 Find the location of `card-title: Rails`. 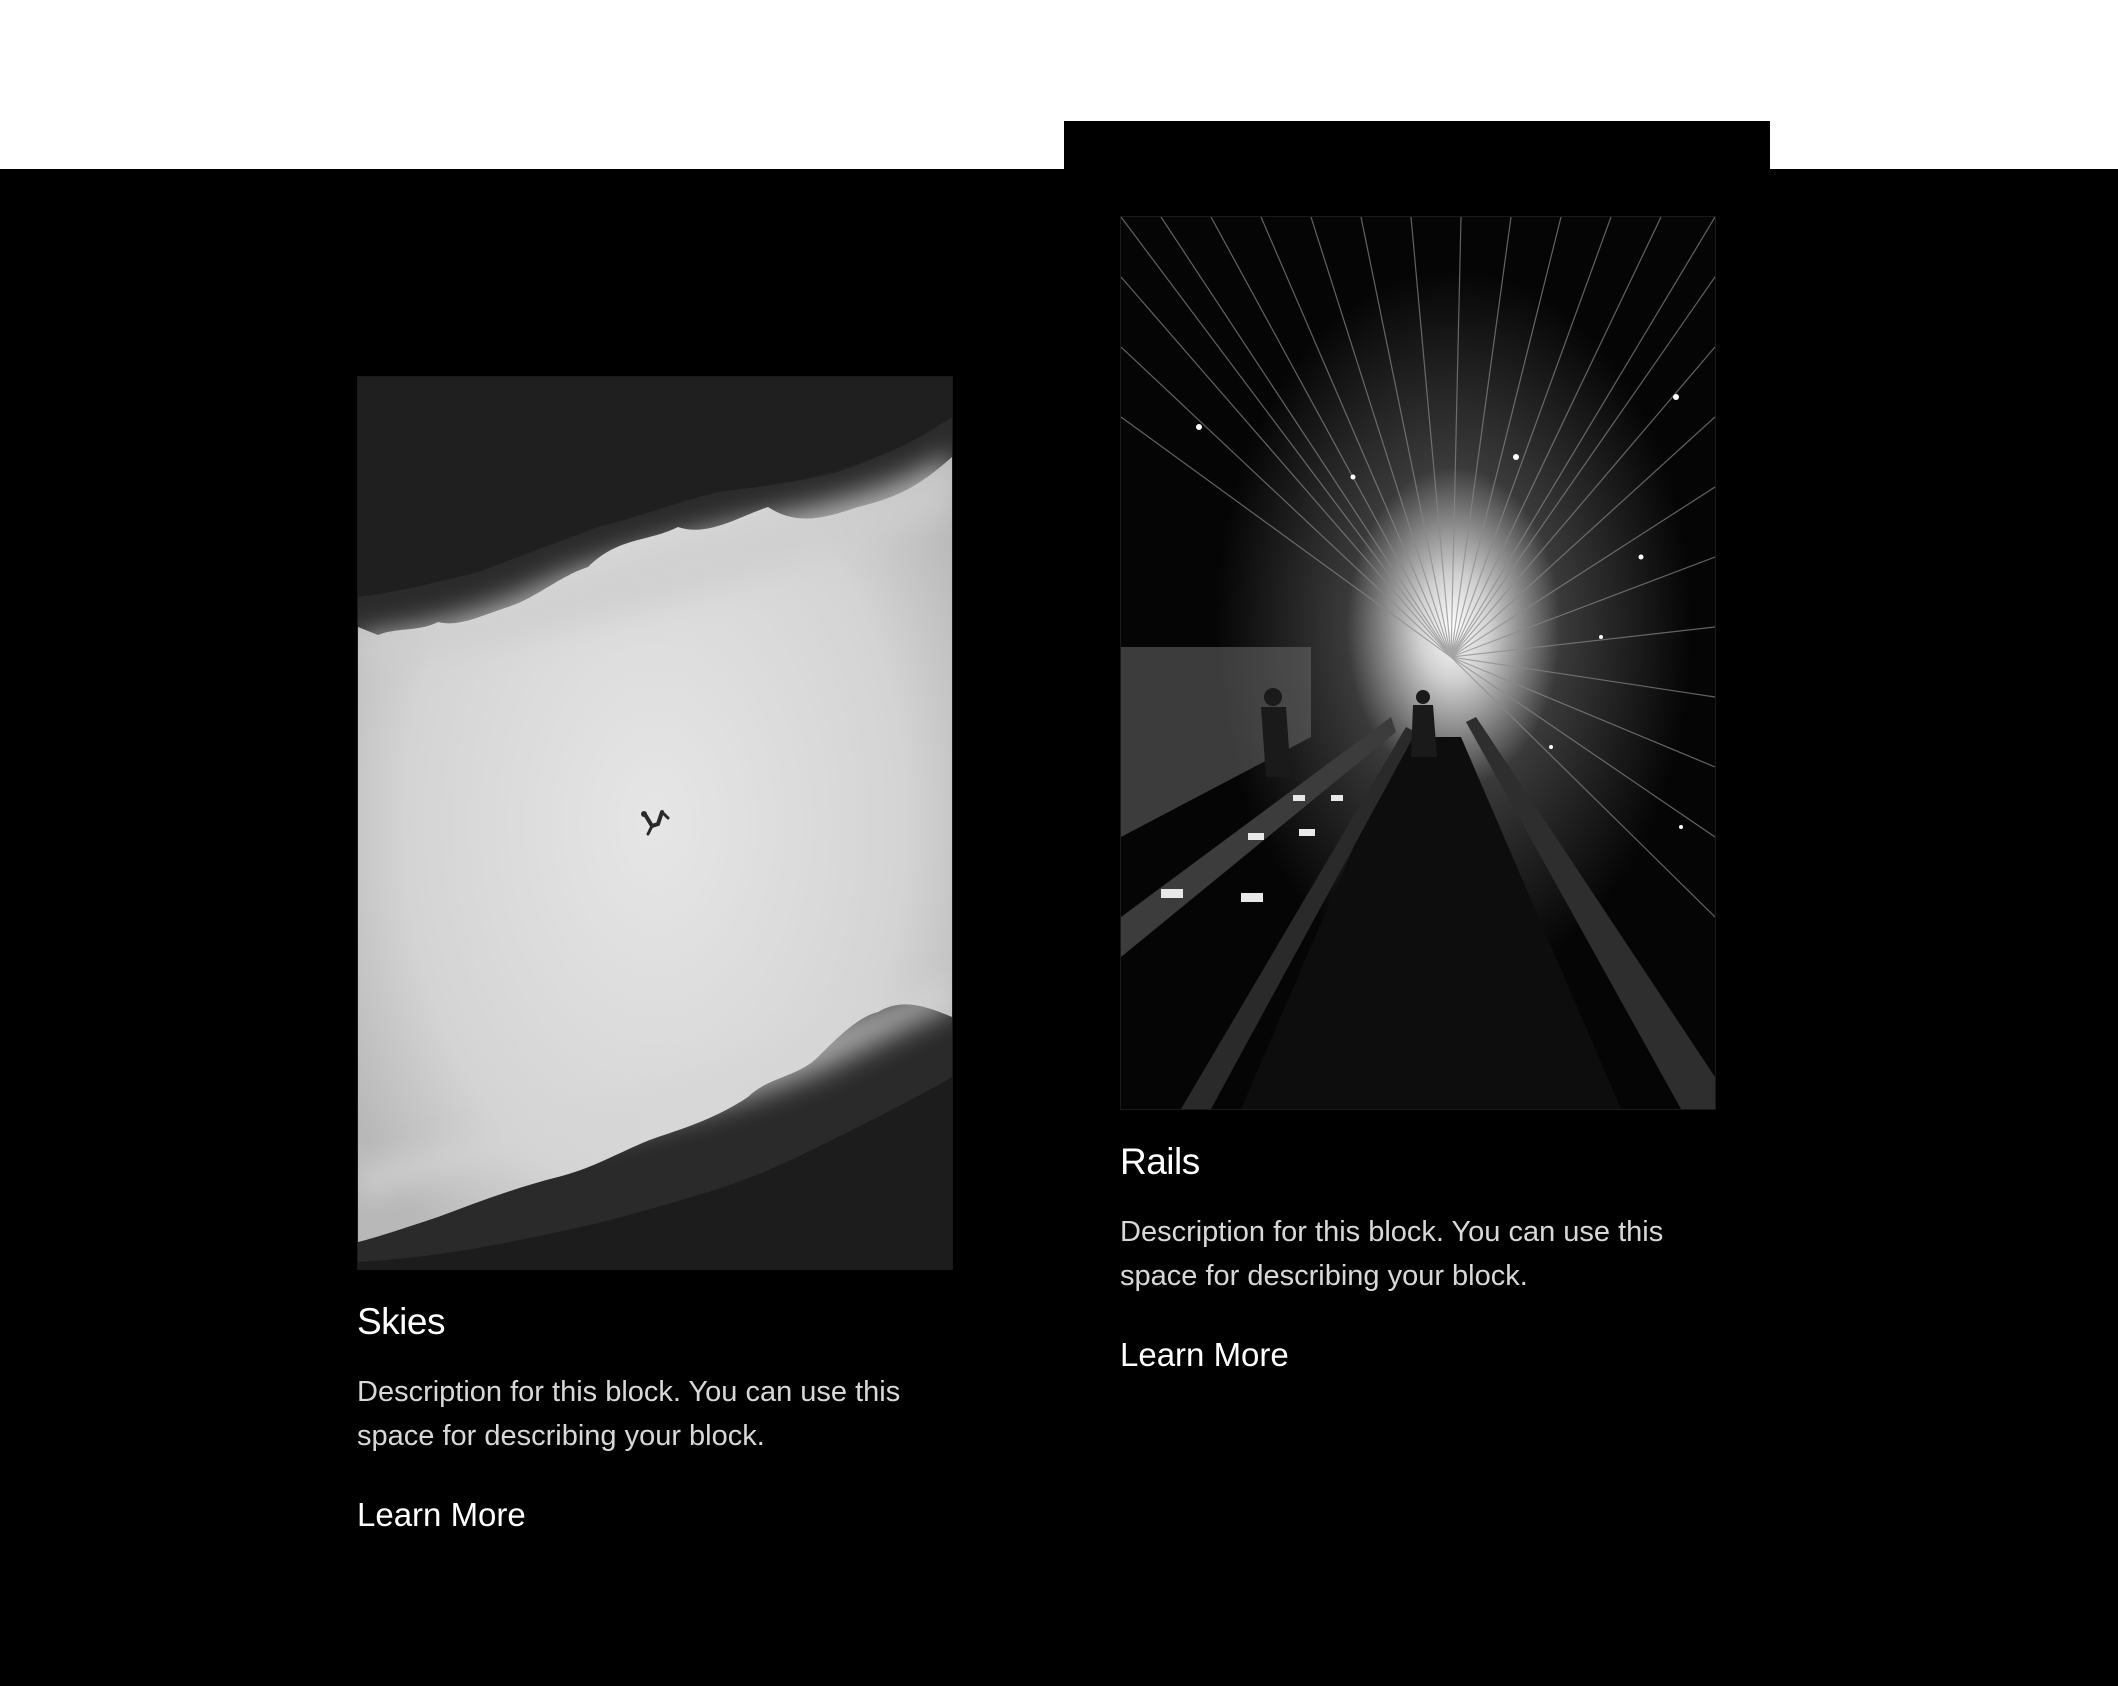

card-title: Rails is located at coordinates (1160, 1161).